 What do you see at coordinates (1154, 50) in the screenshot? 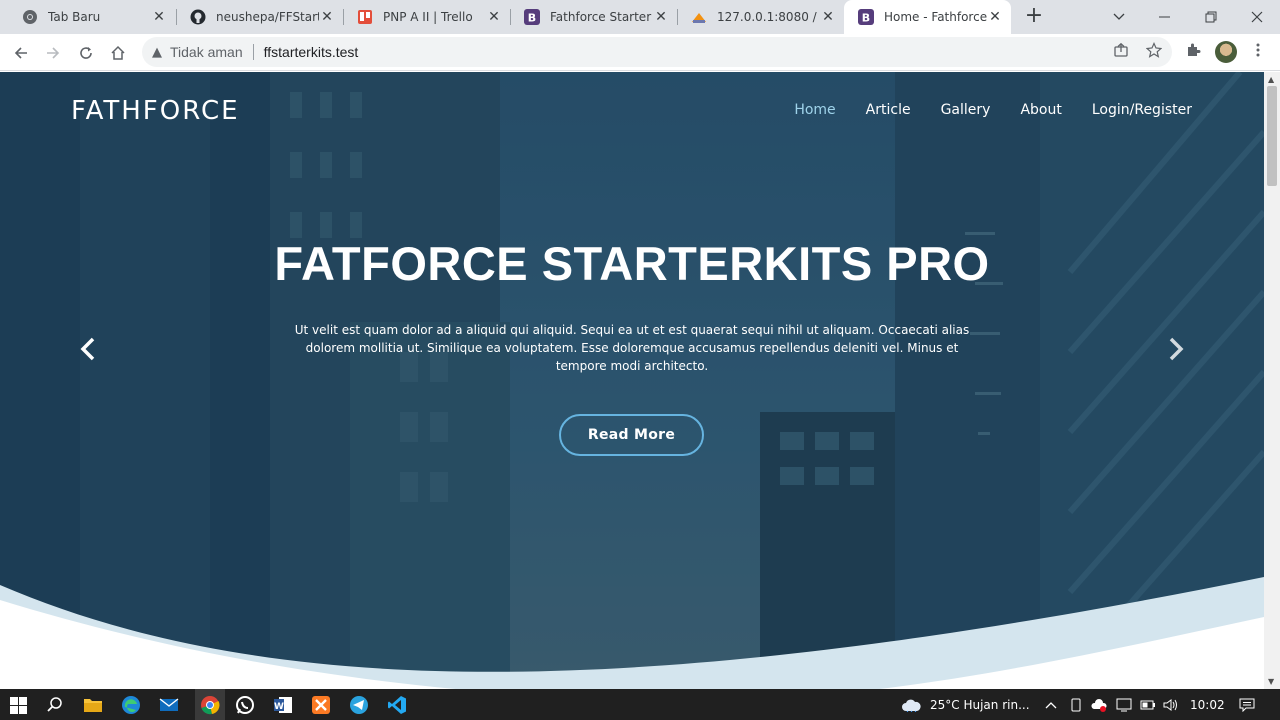
I see `star-icon` at bounding box center [1154, 50].